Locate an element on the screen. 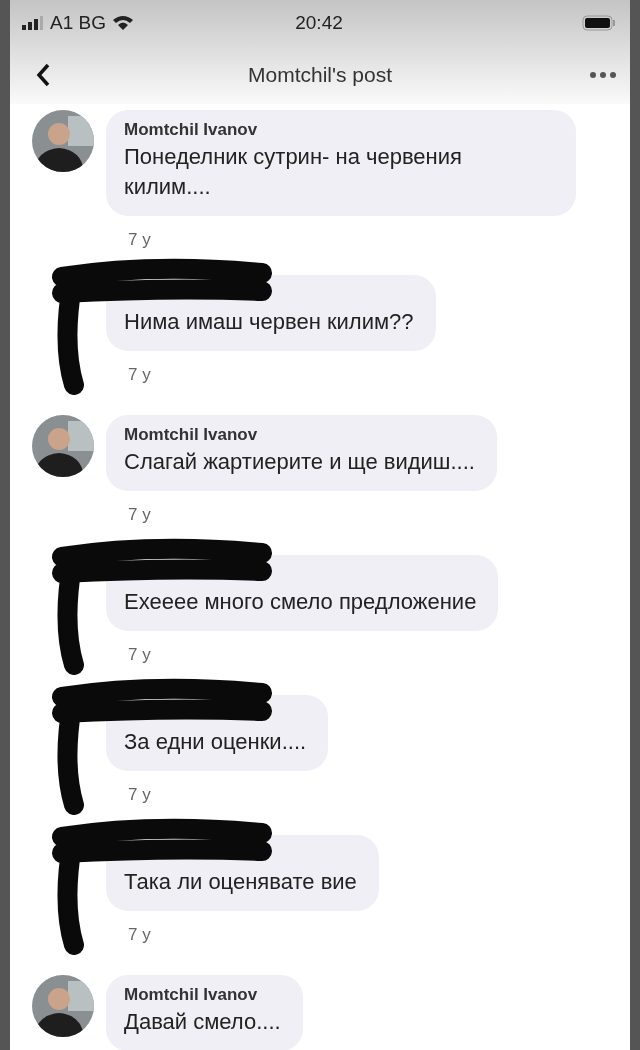 The width and height of the screenshot is (640, 1050). comment-text: Ехееее много смело предложение is located at coordinates (300, 602).